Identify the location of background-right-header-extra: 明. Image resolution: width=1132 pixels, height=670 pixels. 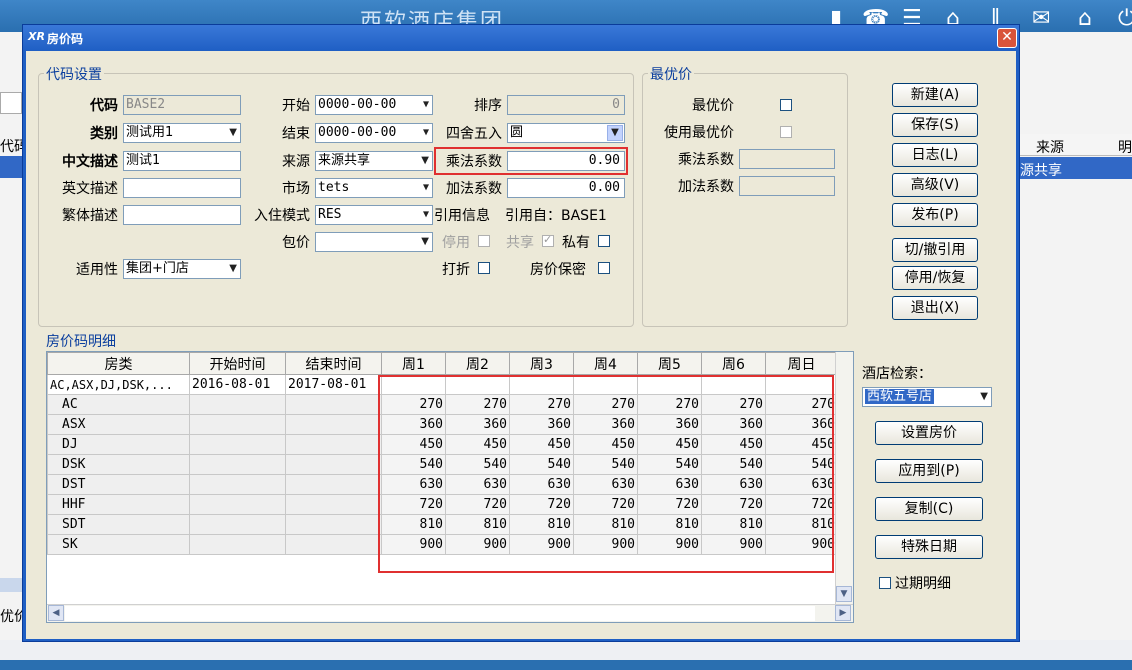
(1125, 148).